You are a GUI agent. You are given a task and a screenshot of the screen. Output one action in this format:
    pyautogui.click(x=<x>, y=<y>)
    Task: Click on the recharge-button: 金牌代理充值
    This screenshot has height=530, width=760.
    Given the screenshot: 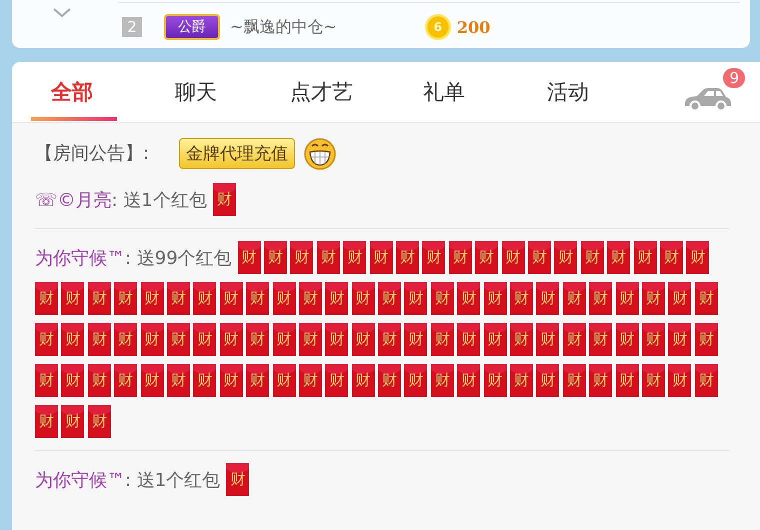 What is the action you would take?
    pyautogui.click(x=237, y=153)
    